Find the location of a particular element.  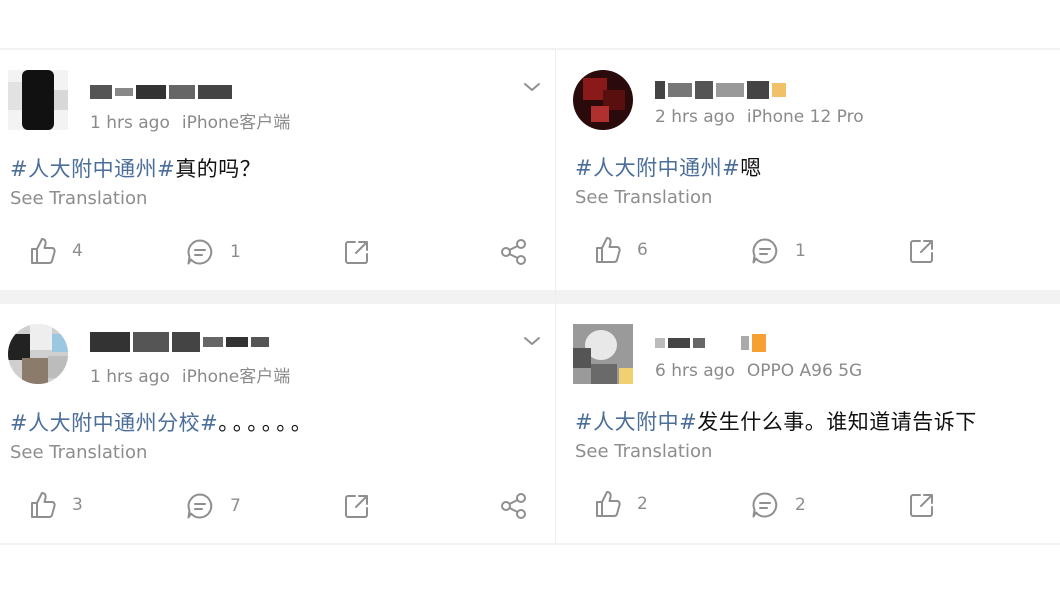

comment-button: 2 is located at coordinates (778, 505).